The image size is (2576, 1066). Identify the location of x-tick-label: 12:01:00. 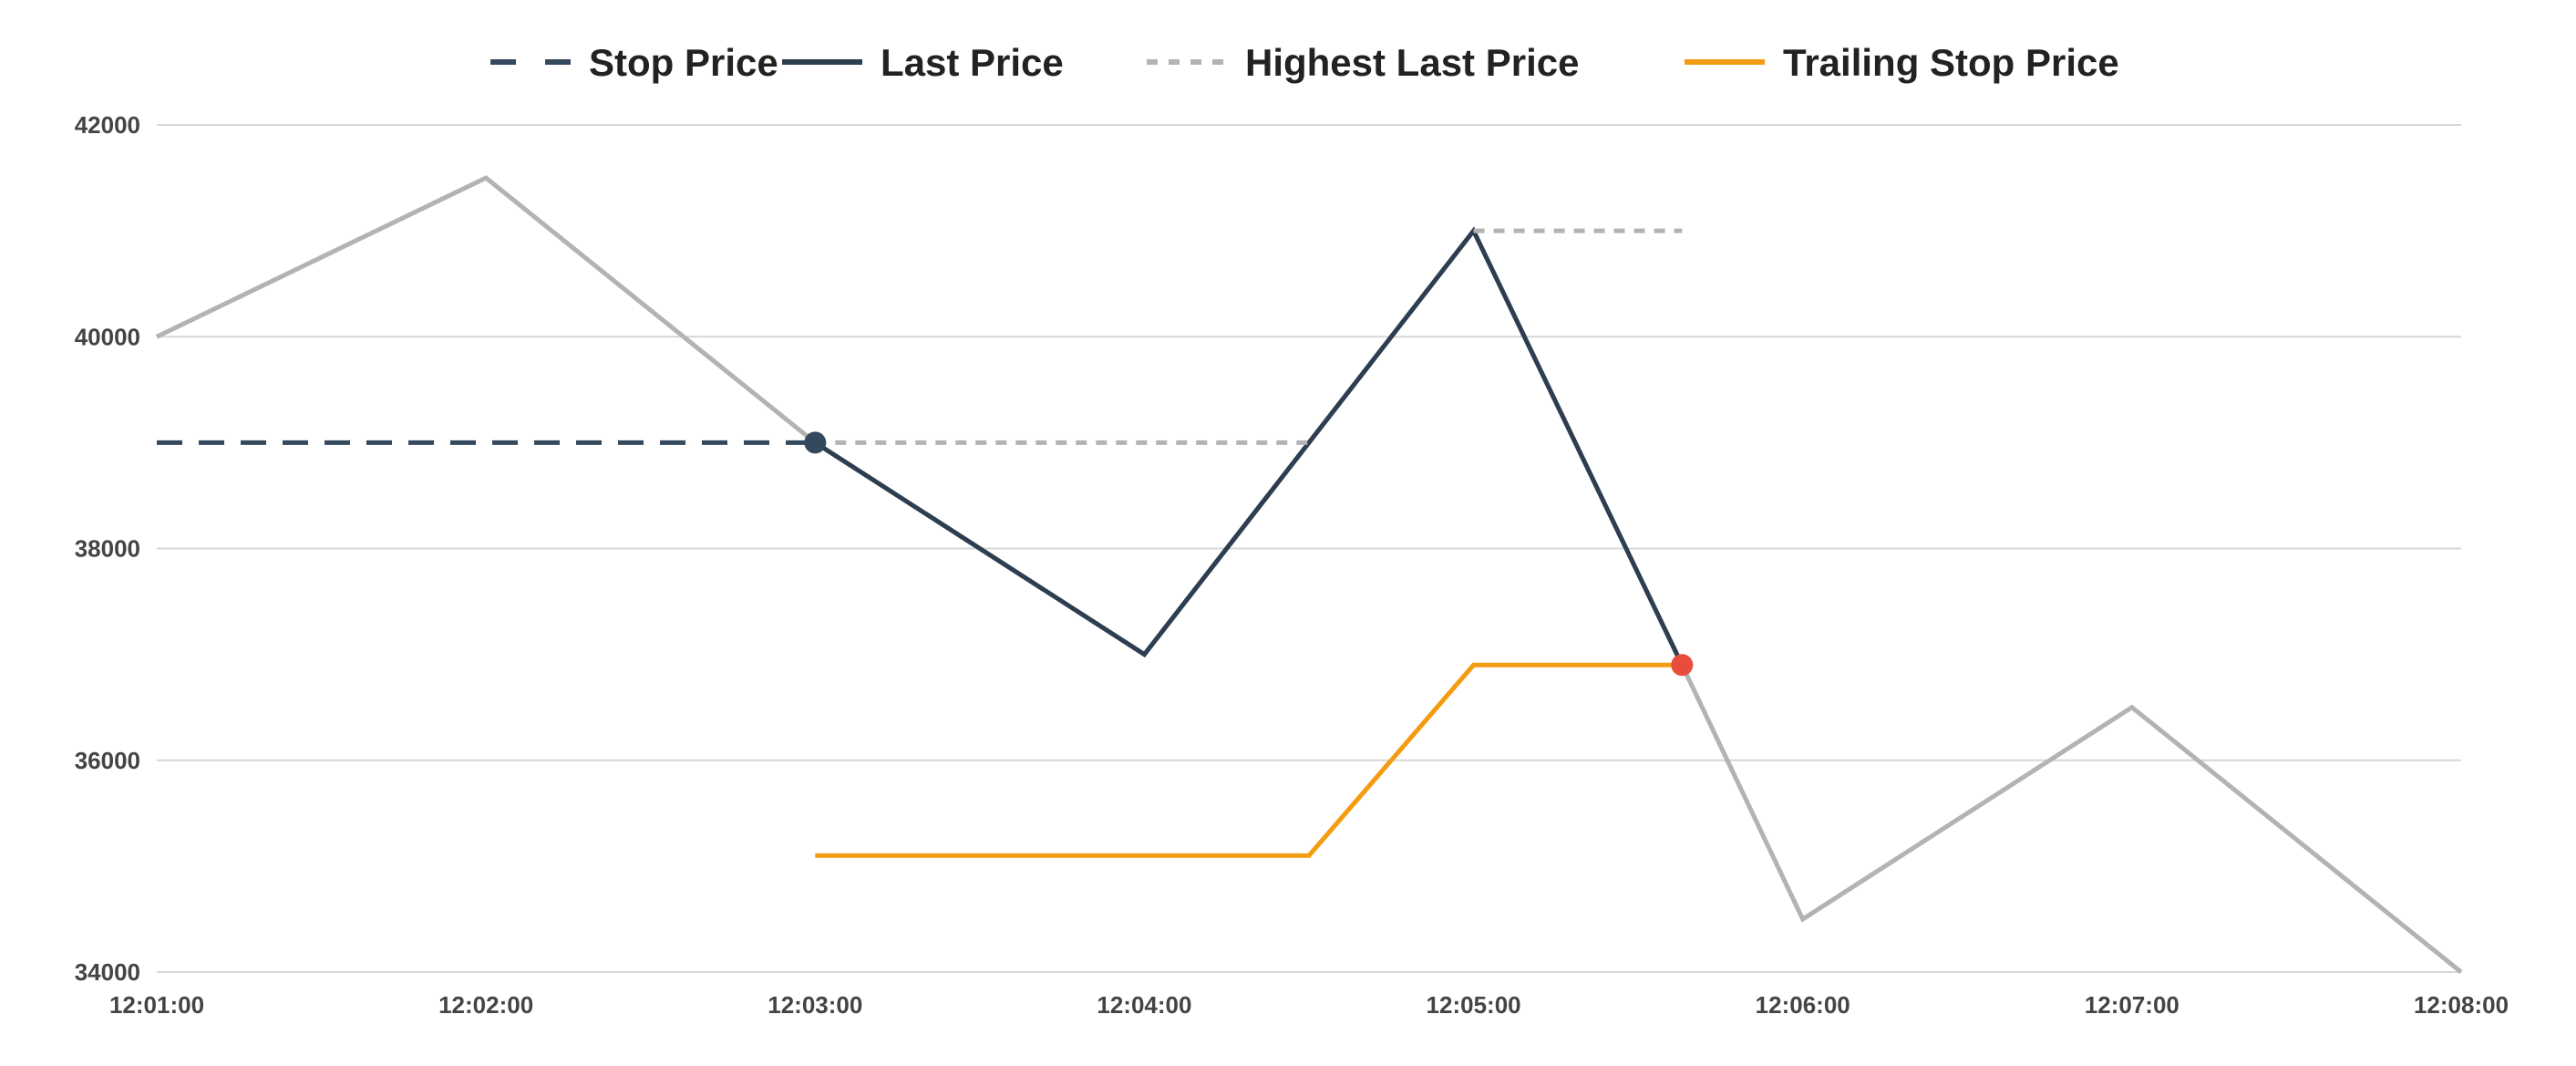
(156, 1005).